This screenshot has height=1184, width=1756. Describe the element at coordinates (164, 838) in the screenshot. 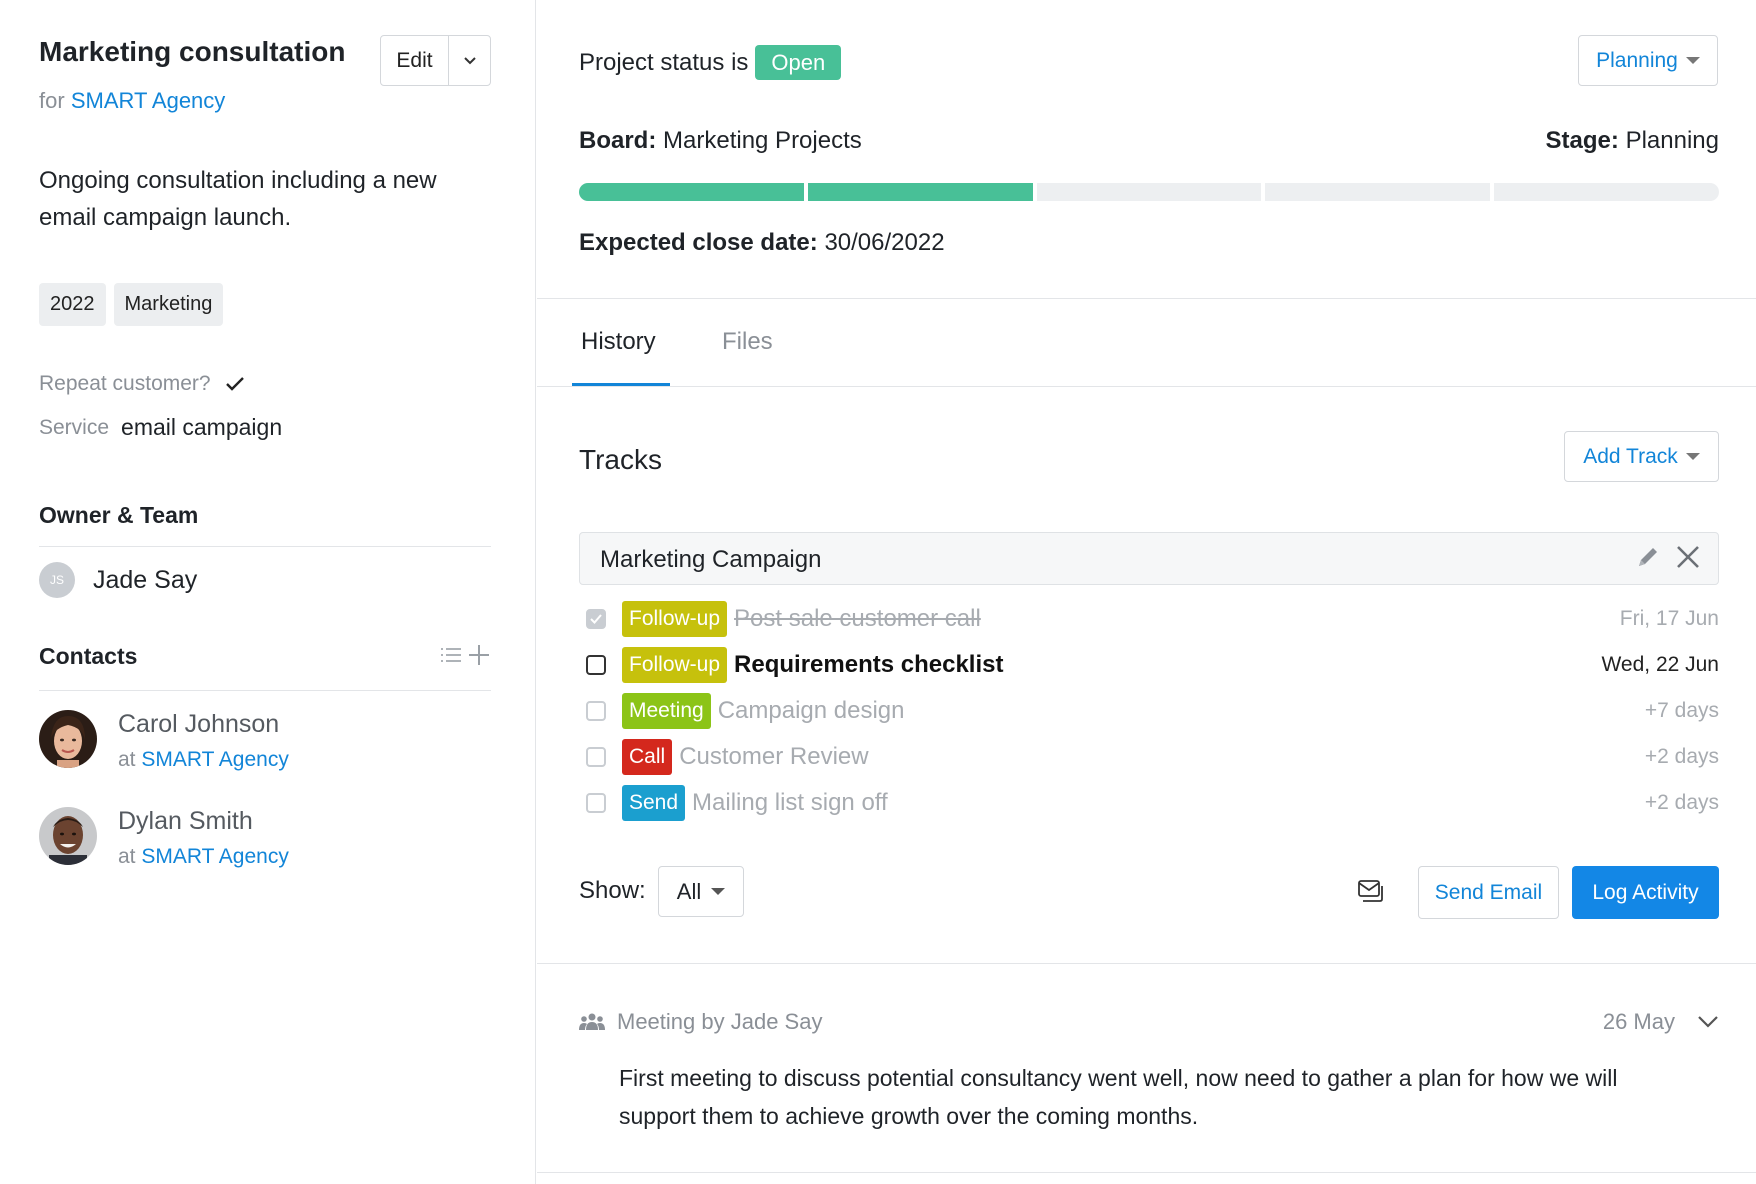

I see `contact-item: Dylan Smith at SMART Agency` at that location.